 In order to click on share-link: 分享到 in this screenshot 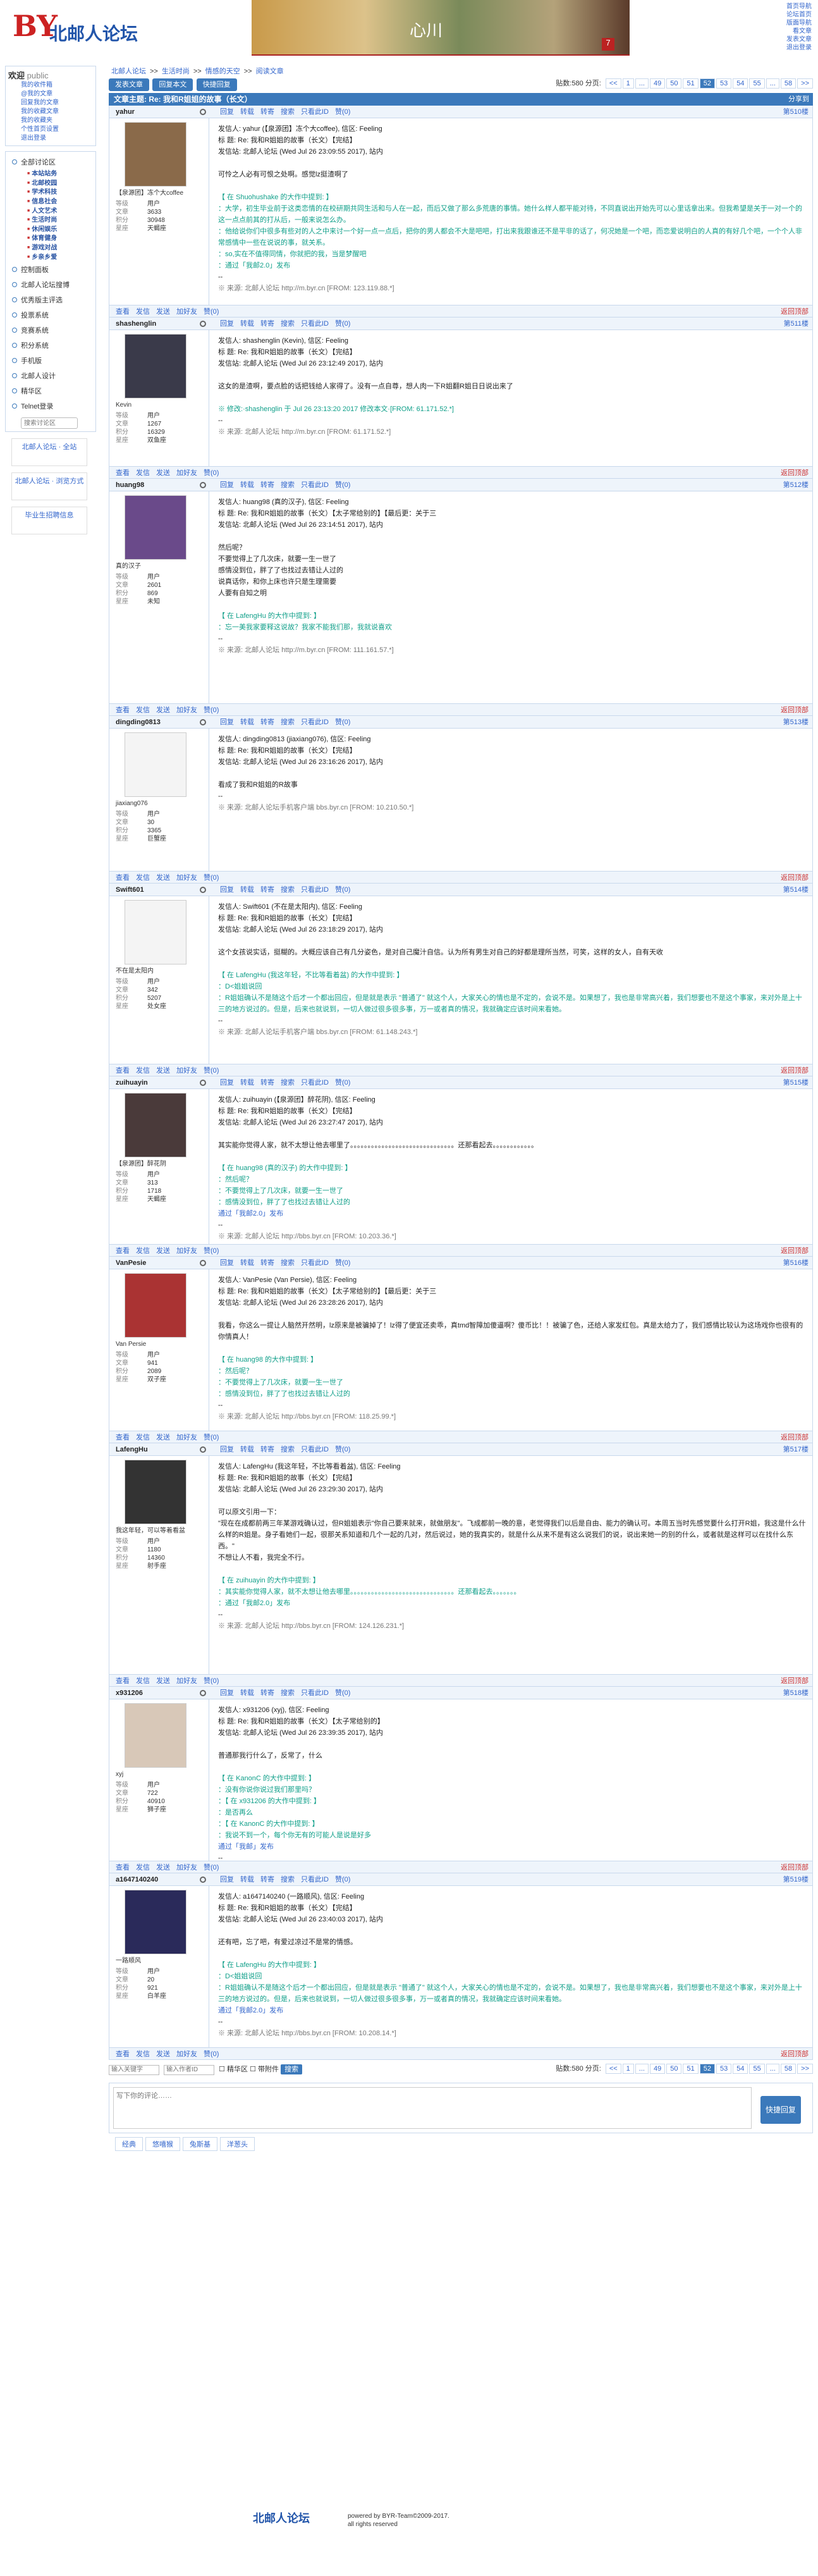, I will do `click(798, 99)`.